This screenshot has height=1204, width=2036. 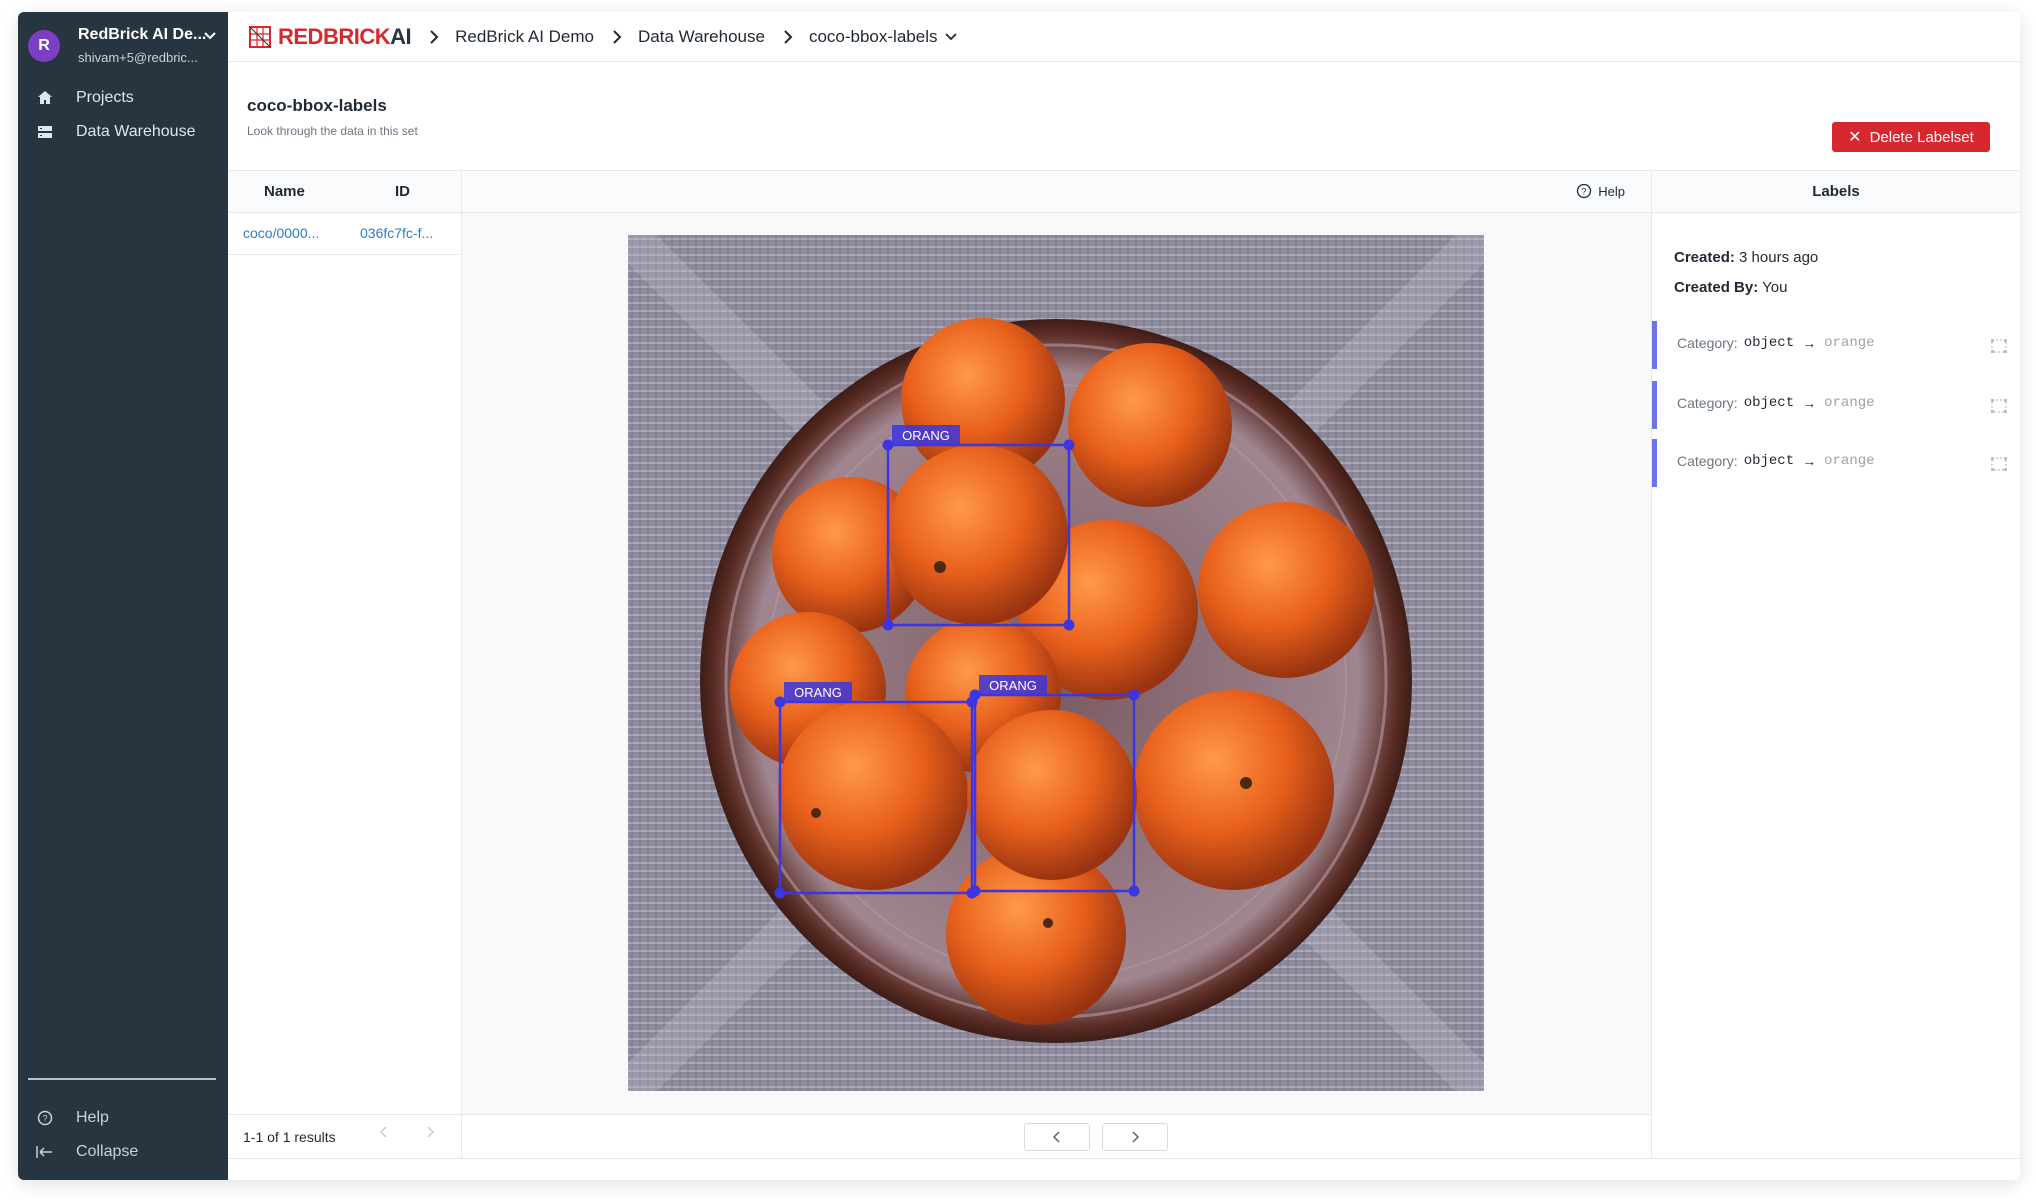 I want to click on page-subtitle: Look through the data in this set, so click(x=332, y=131).